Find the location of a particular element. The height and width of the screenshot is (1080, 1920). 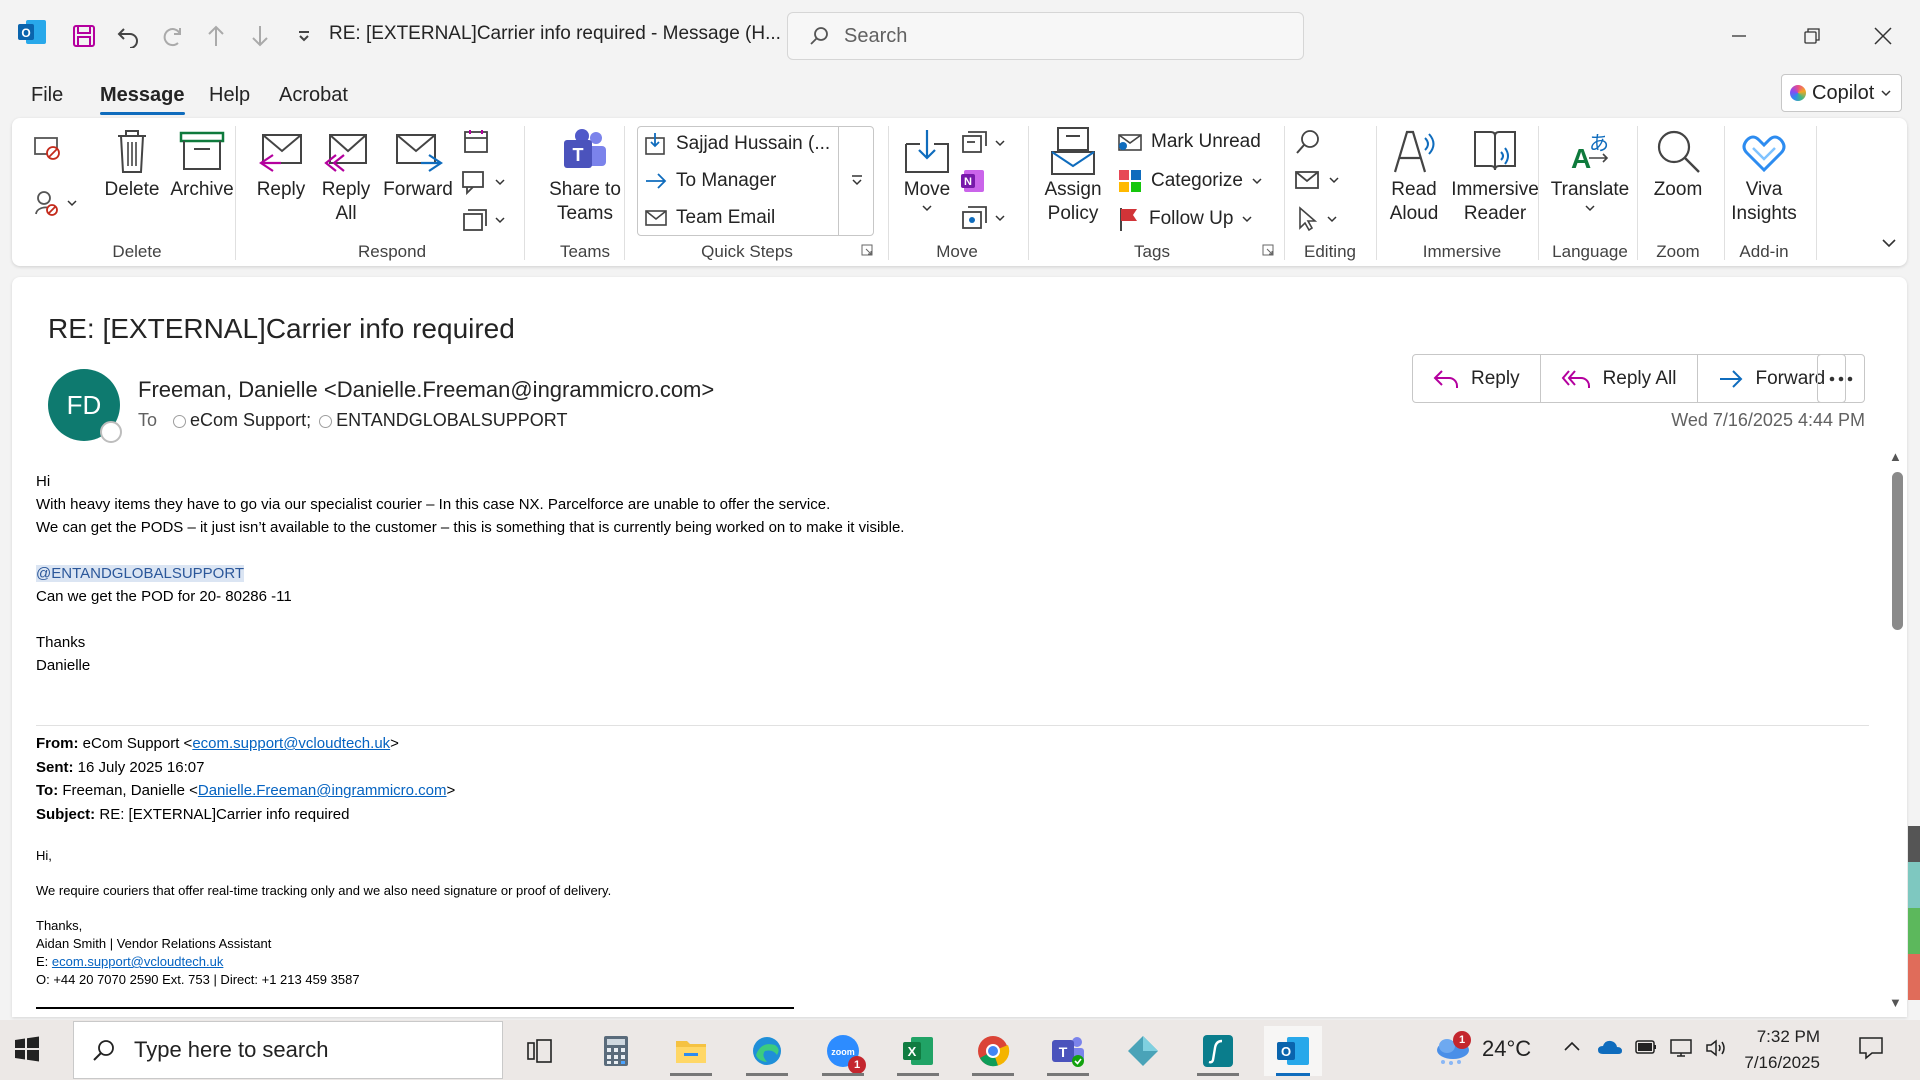

volume-icon is located at coordinates (1717, 1051).